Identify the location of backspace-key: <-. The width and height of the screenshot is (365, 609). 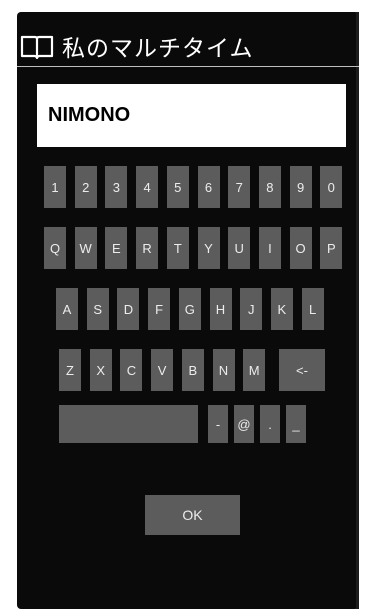
(302, 370).